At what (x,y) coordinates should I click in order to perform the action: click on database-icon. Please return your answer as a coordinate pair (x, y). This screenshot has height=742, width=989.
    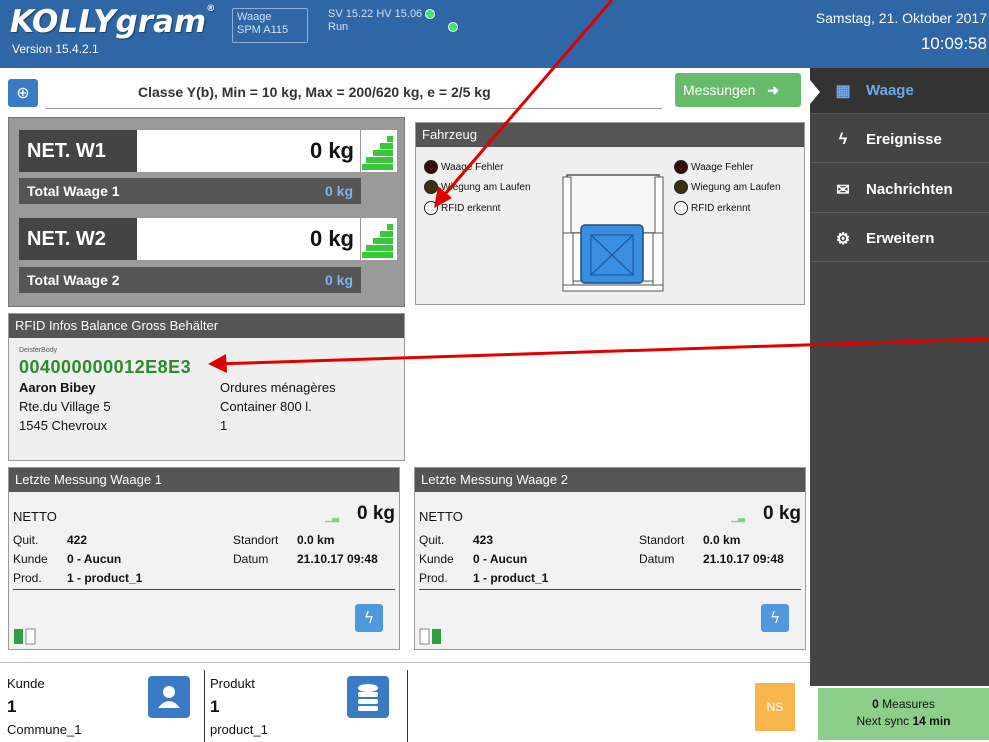
    Looking at the image, I should click on (368, 697).